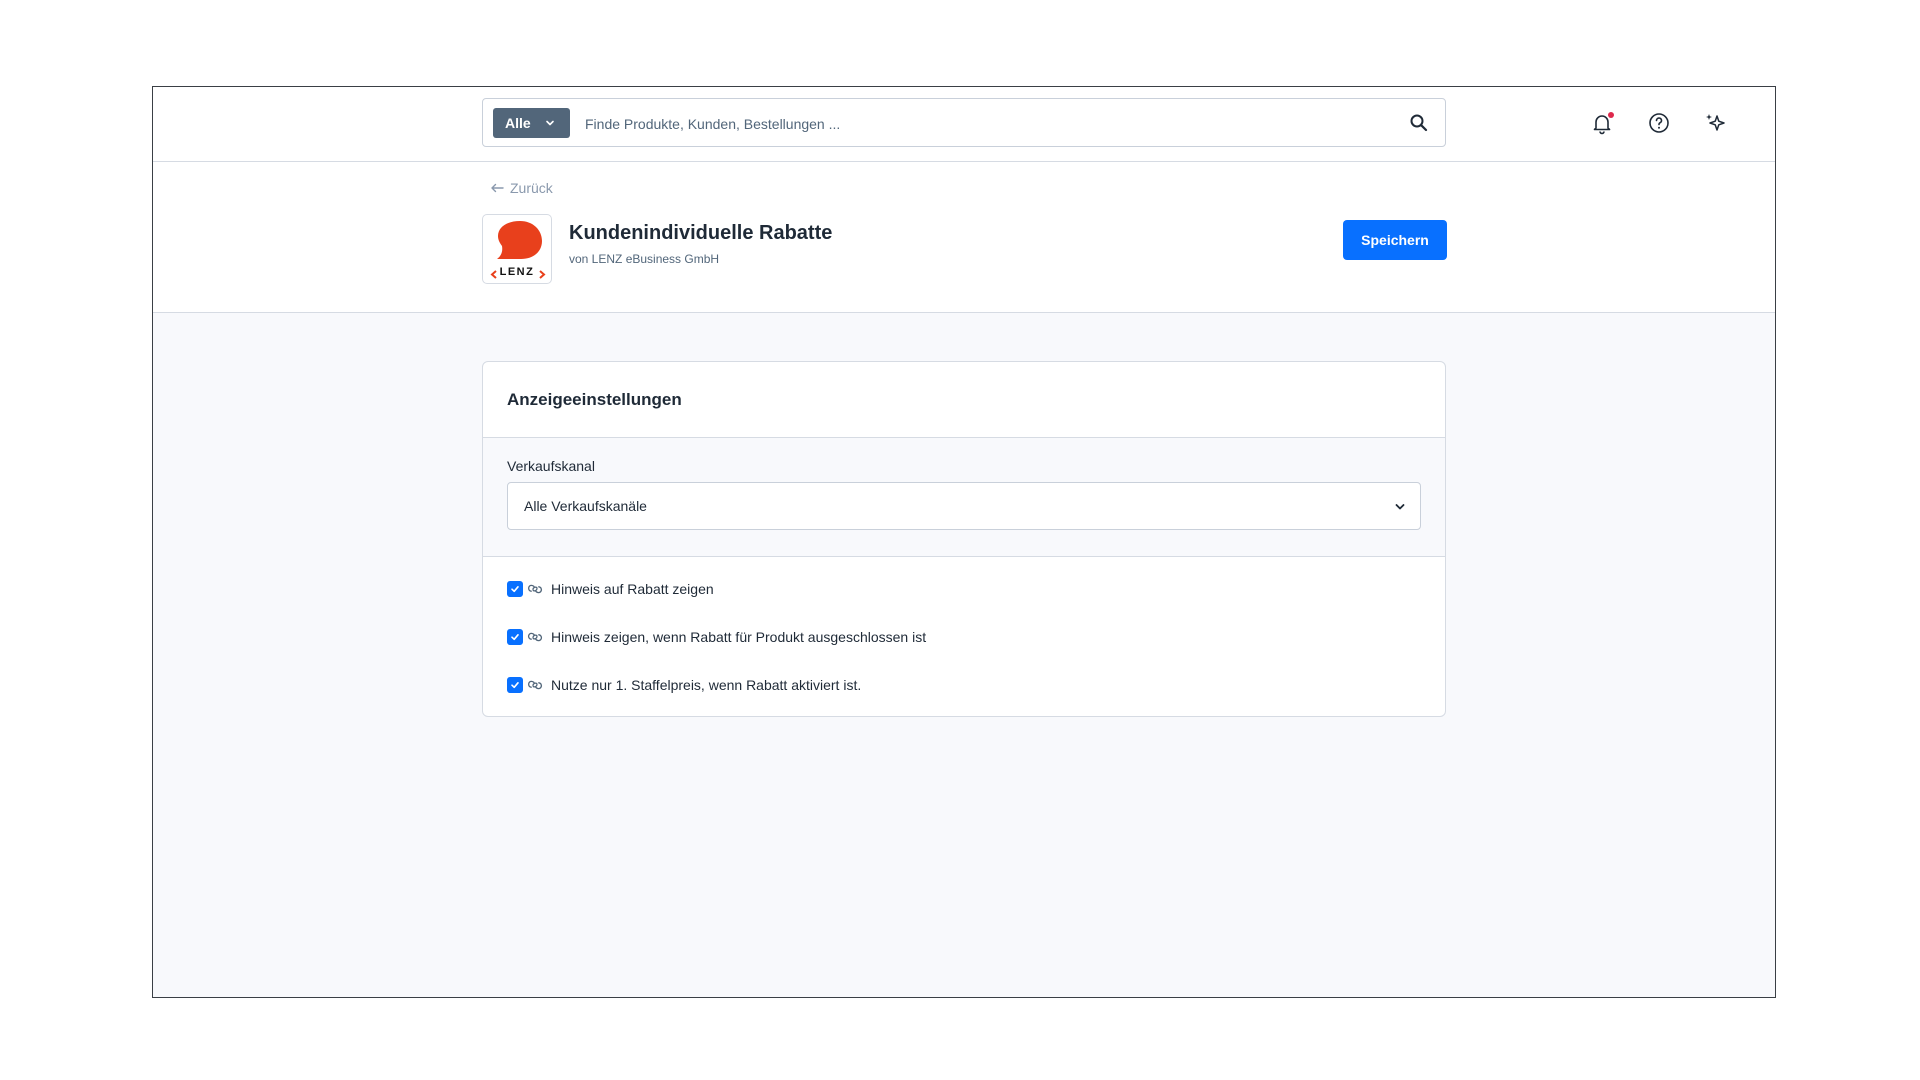 The width and height of the screenshot is (1920, 1080). I want to click on app-logo: LENZ, so click(517, 249).